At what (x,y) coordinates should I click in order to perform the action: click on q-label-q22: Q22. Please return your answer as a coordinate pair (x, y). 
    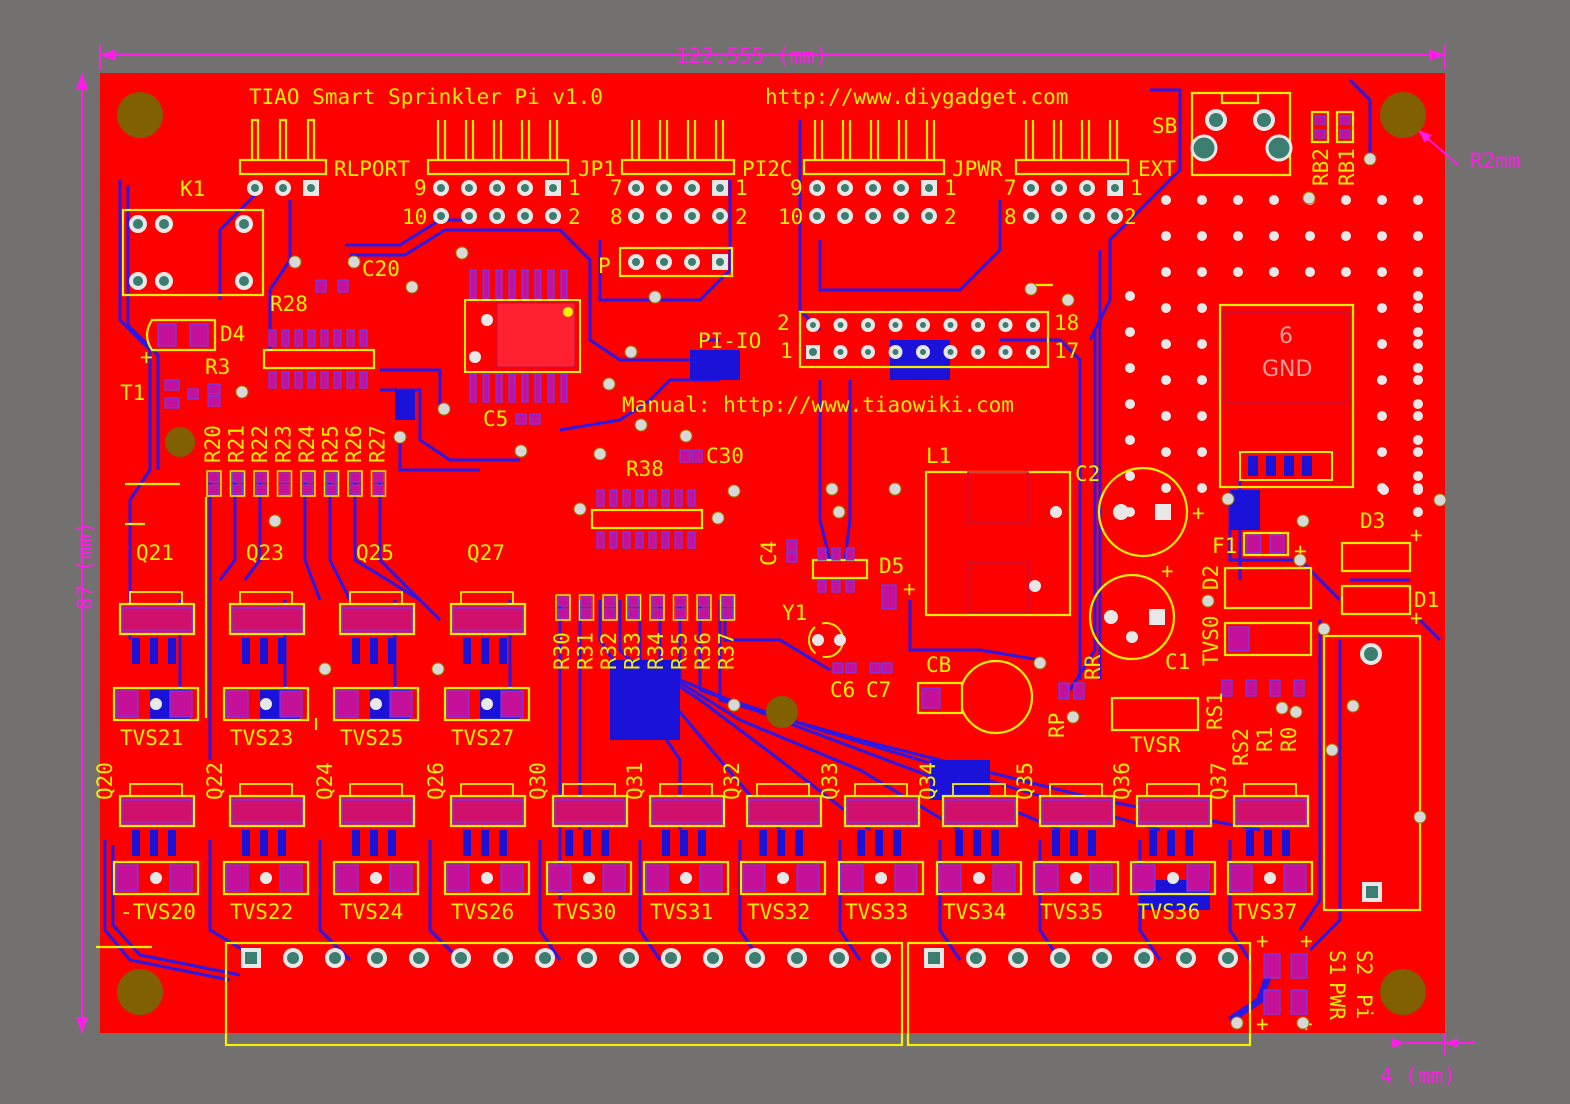
    Looking at the image, I should click on (215, 781).